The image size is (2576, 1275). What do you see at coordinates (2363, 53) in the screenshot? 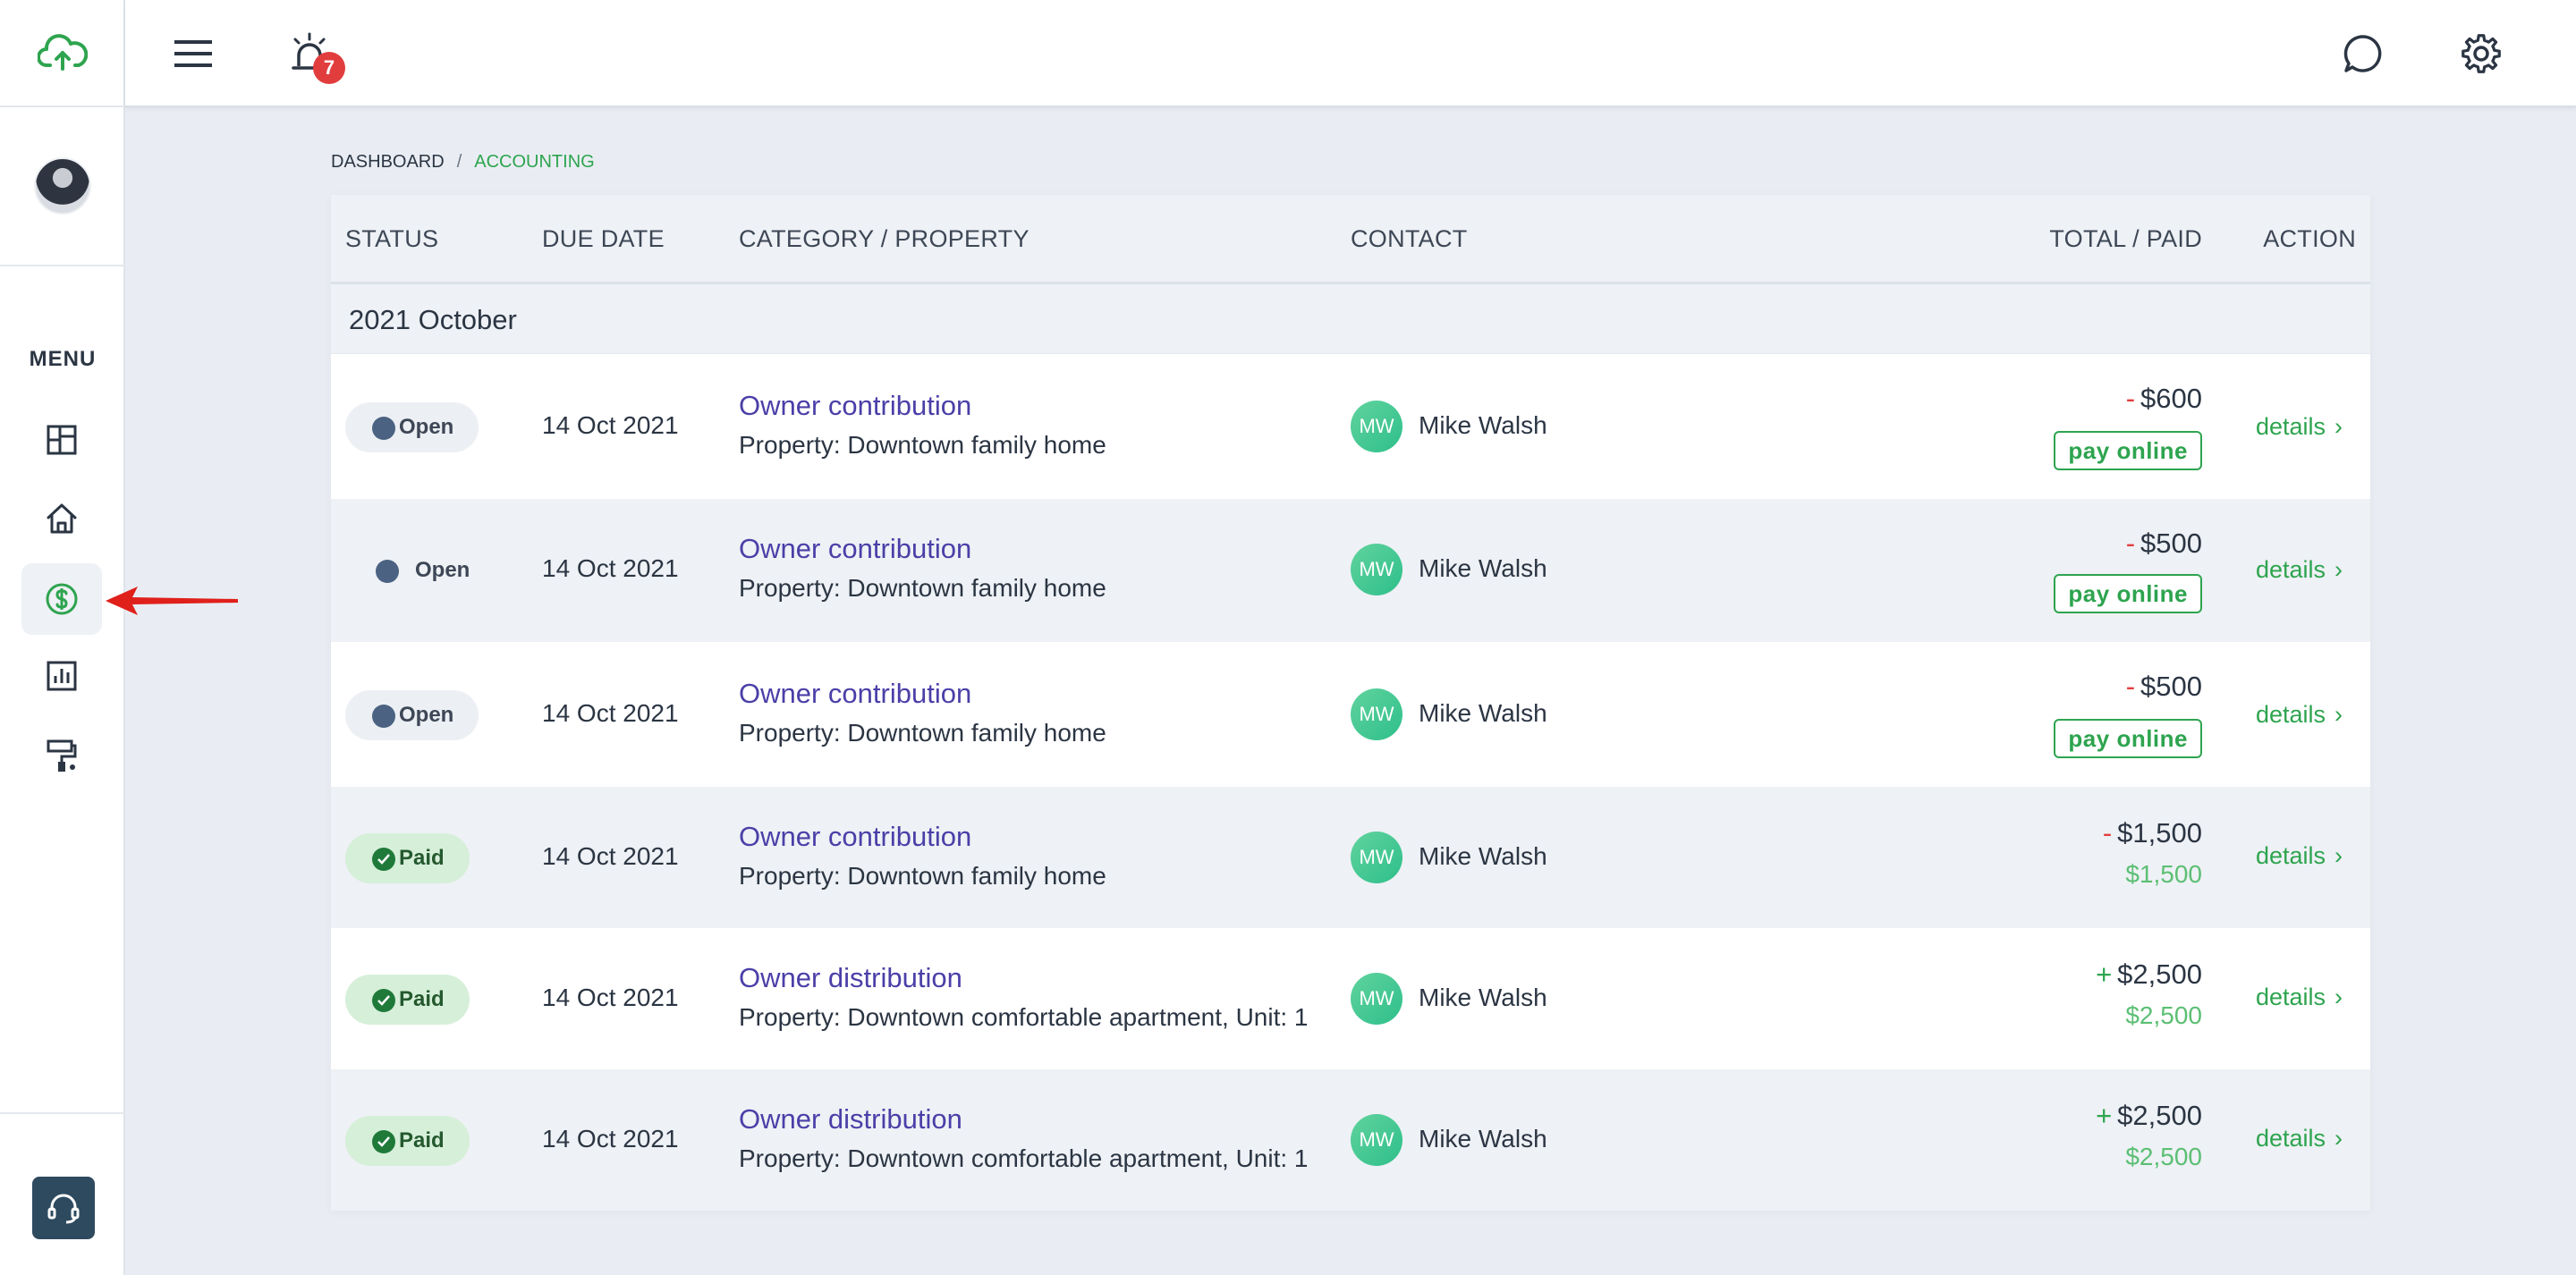
I see `chat-button` at bounding box center [2363, 53].